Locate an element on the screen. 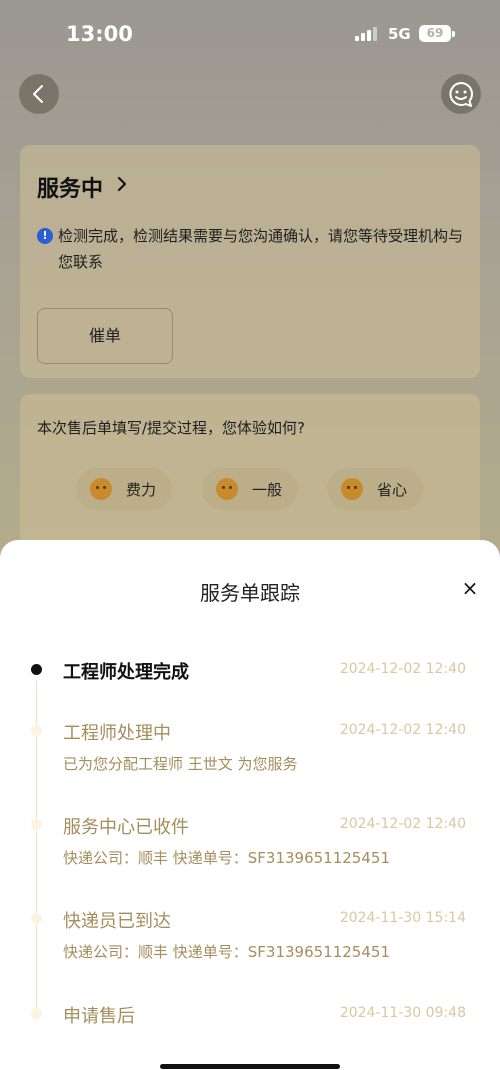 The height and width of the screenshot is (1070, 500). timeline-step-time: 2024-11-30 15:14 is located at coordinates (402, 918).